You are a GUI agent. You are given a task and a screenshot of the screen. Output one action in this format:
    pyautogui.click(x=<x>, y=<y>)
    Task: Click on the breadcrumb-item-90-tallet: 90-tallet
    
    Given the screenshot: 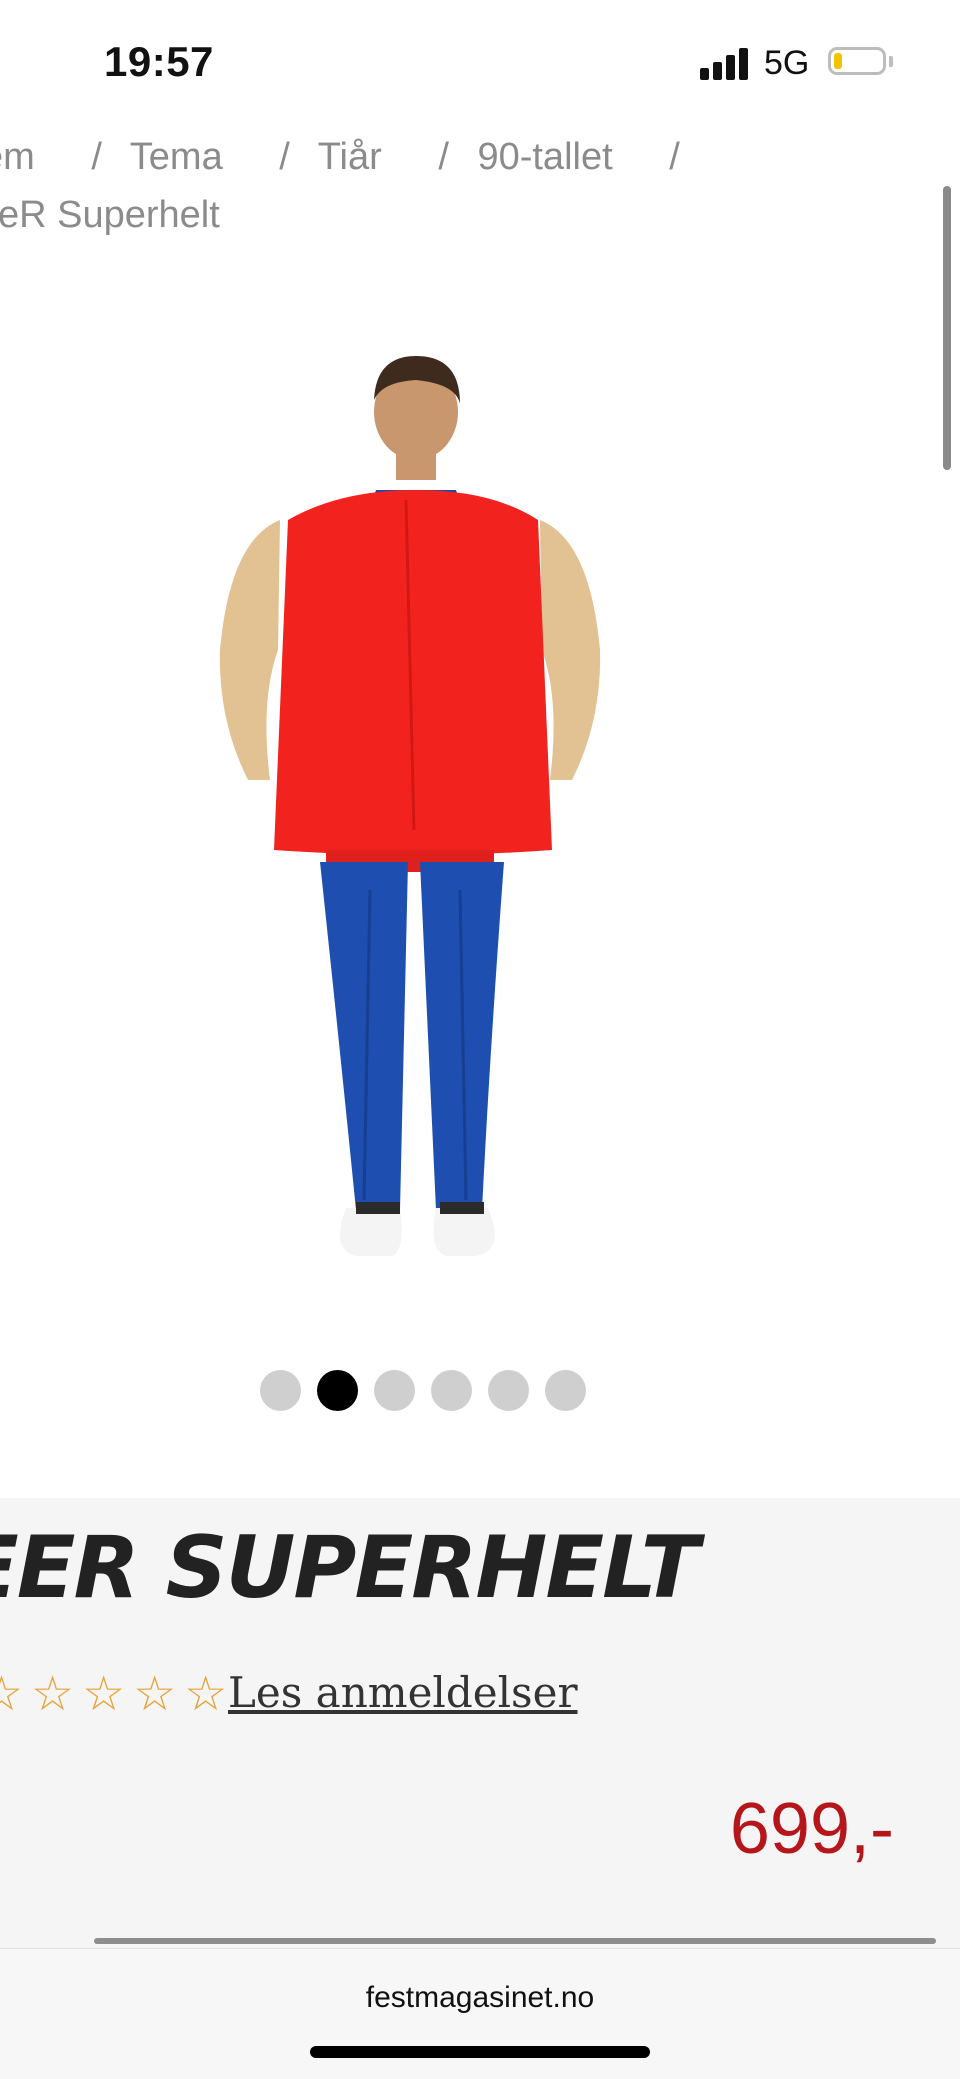 What is the action you would take?
    pyautogui.click(x=544, y=157)
    